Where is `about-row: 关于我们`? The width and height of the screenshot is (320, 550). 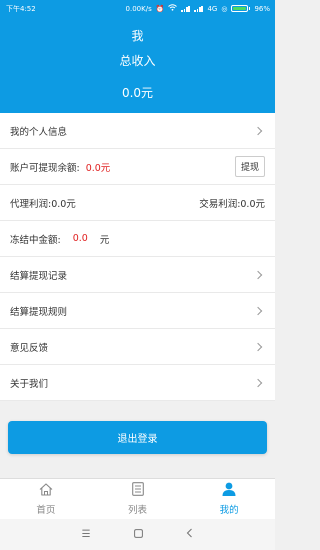
about-row: 关于我们 is located at coordinates (137, 383).